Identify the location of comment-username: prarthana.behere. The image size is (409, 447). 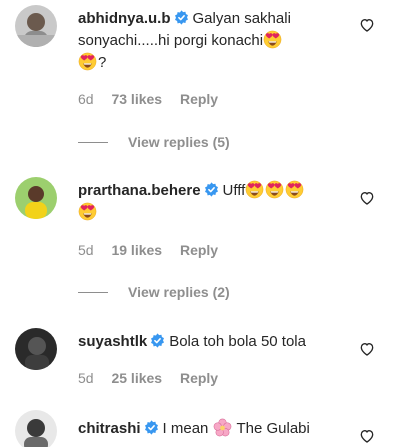
(139, 190).